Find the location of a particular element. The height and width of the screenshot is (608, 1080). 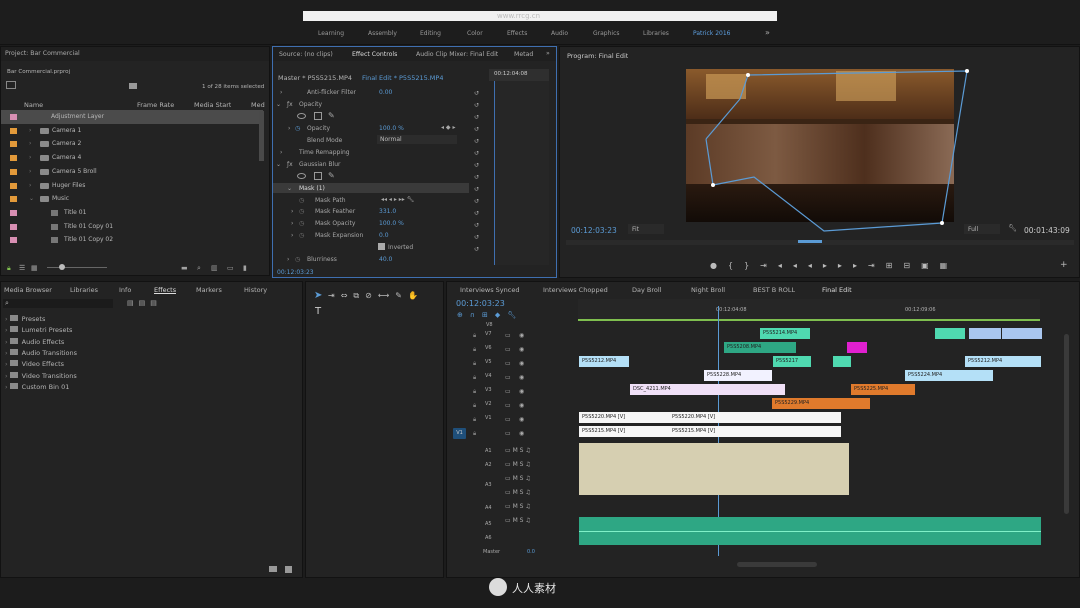

list-item: › Camera 4 is located at coordinates (132, 158).